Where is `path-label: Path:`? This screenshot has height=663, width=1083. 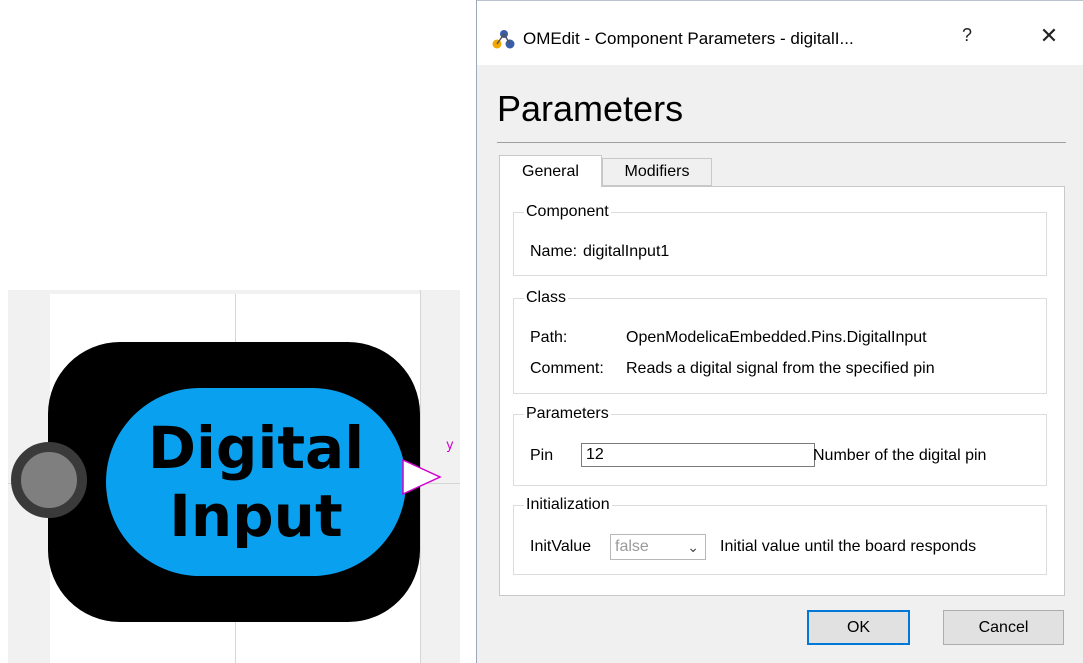 path-label: Path: is located at coordinates (549, 337).